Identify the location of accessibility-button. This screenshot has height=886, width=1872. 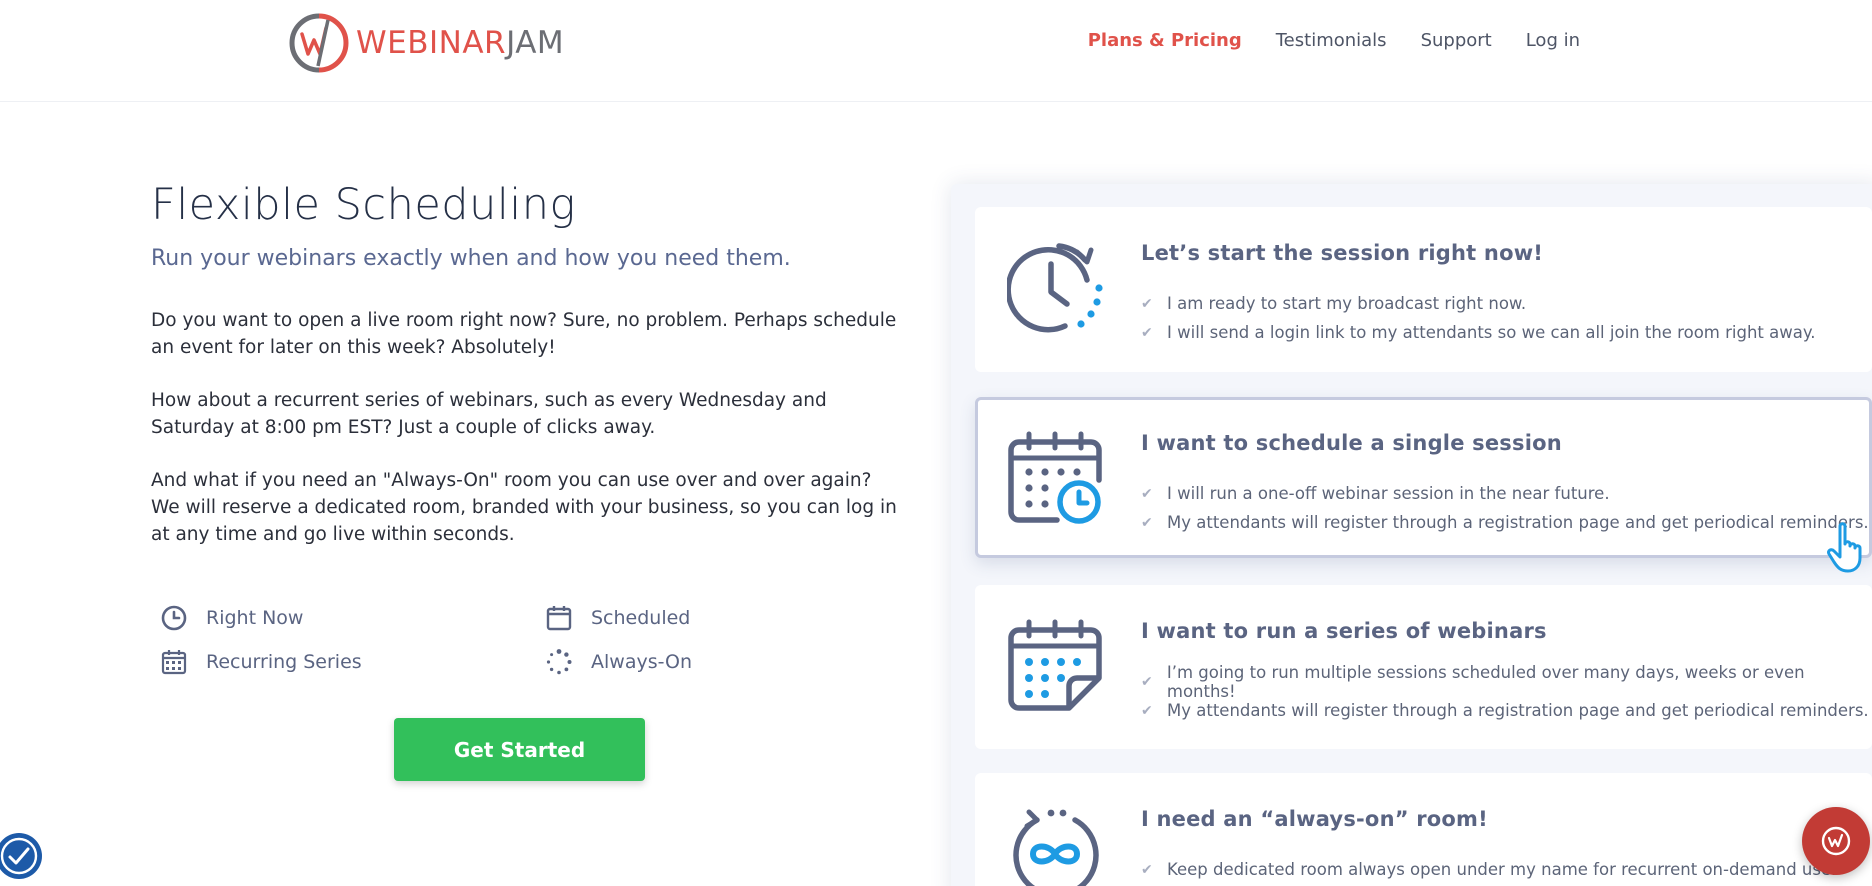
(21, 856).